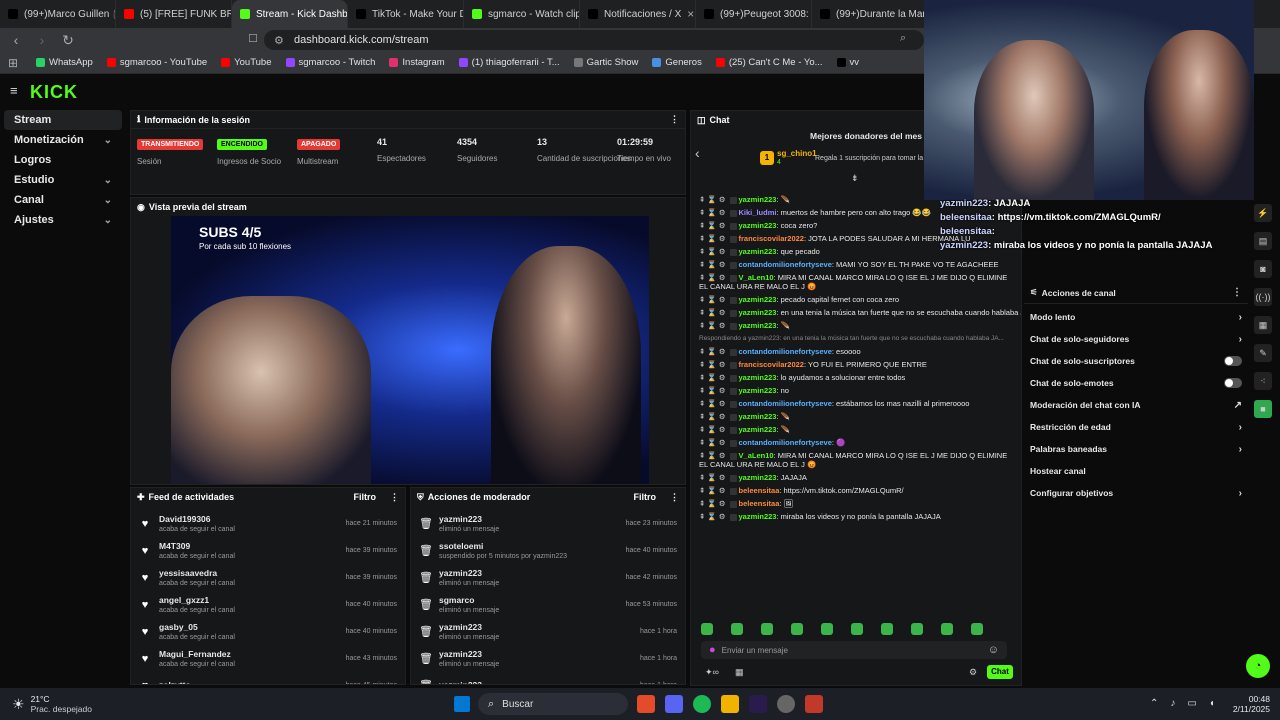 This screenshot has height=720, width=1280. What do you see at coordinates (1136, 493) in the screenshot?
I see `channel-action-item: Configurar objetivos ›` at bounding box center [1136, 493].